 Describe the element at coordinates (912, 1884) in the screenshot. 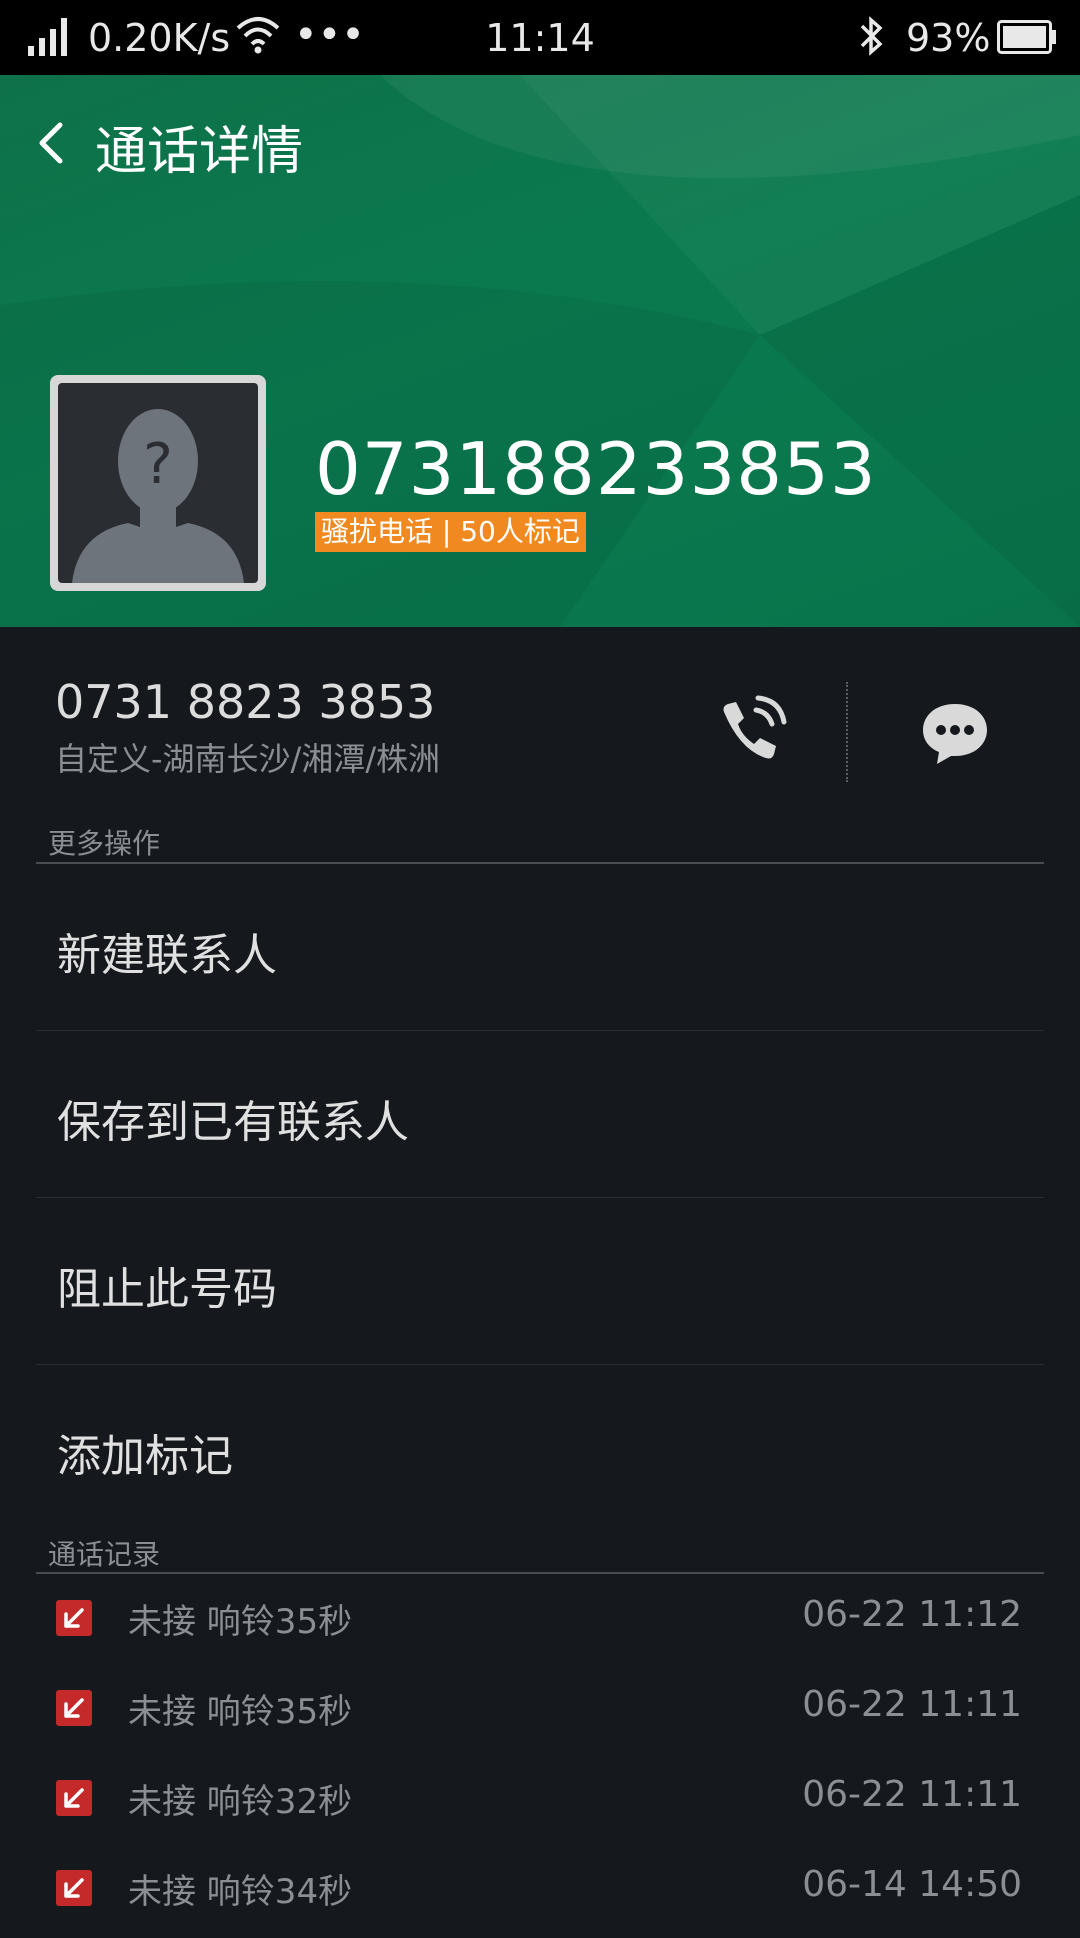

I see `call-log-time: 06-14 14:50` at that location.